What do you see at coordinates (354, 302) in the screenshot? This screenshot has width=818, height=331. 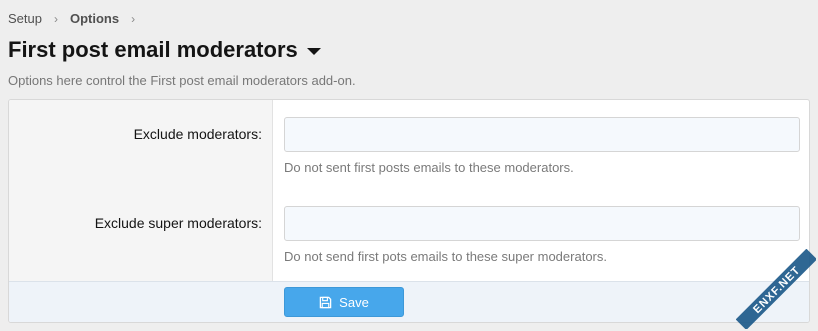 I see `save-button-label: Save` at bounding box center [354, 302].